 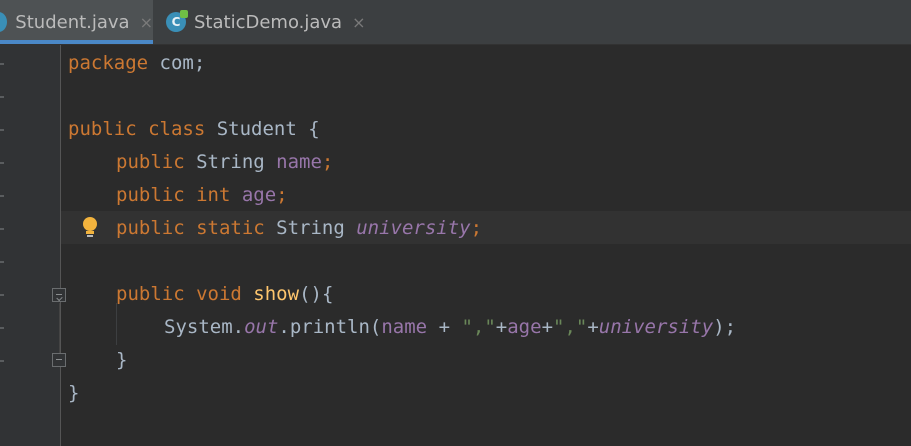 What do you see at coordinates (33, 245) in the screenshot?
I see `editor-gutter` at bounding box center [33, 245].